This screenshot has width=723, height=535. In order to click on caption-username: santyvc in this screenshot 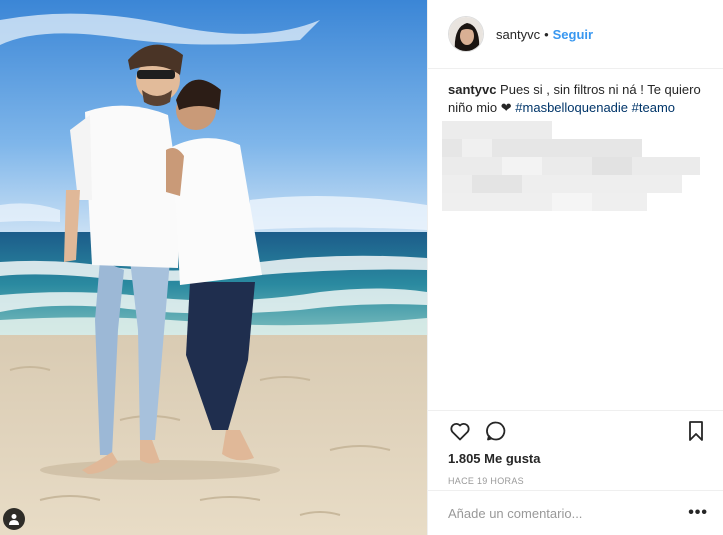, I will do `click(472, 89)`.